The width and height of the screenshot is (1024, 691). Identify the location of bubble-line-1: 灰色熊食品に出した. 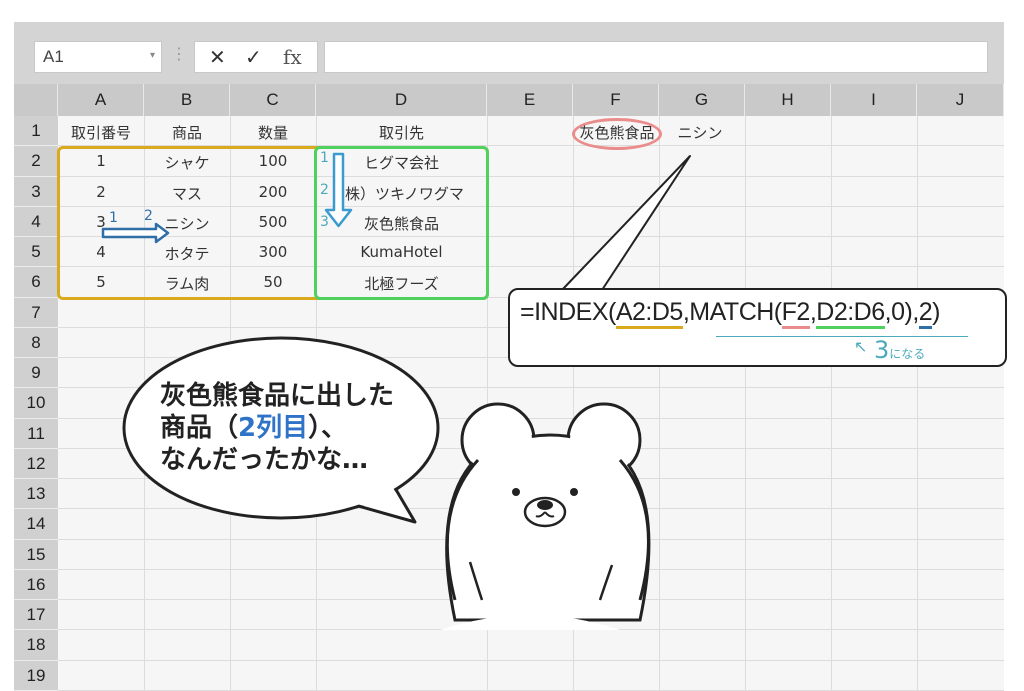
(277, 396).